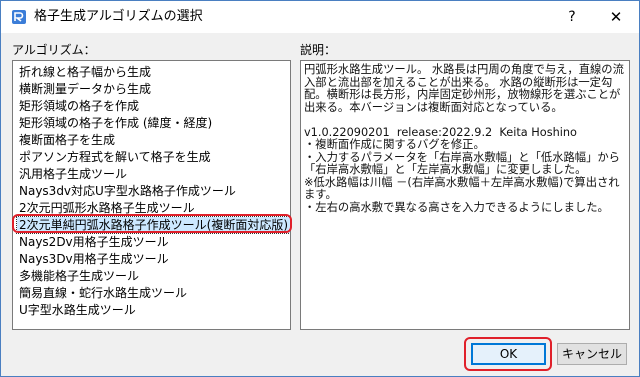  Describe the element at coordinates (616, 17) in the screenshot. I see `close-button: ✕` at that location.